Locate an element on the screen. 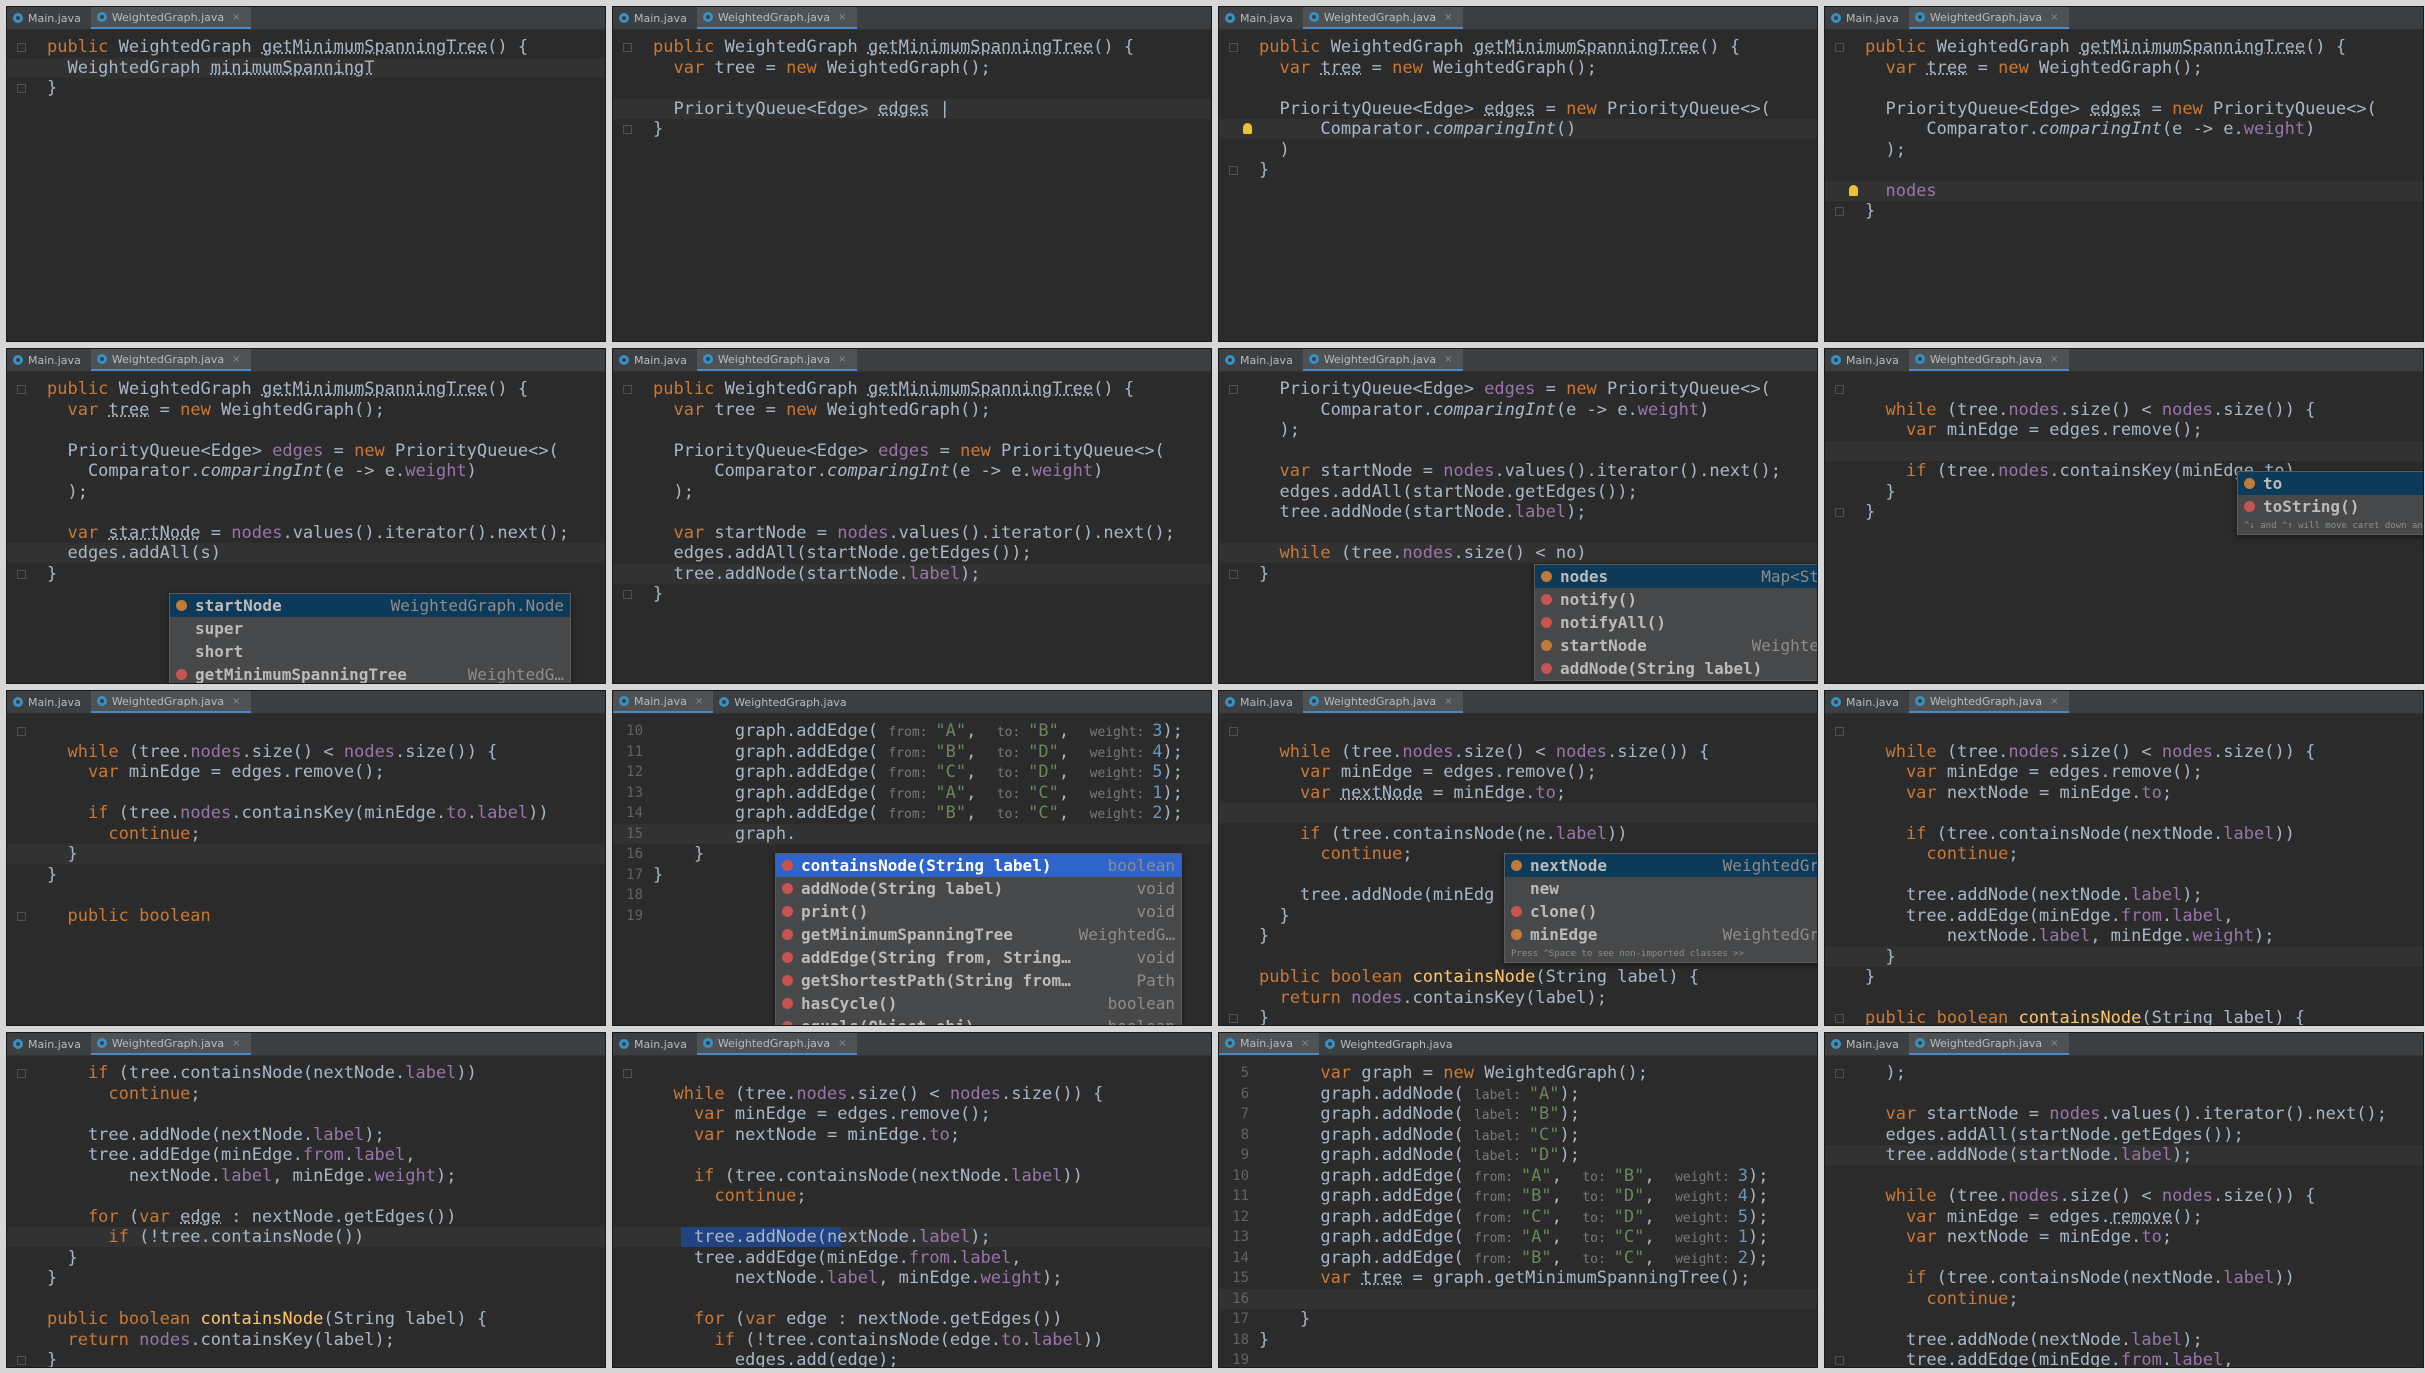 The height and width of the screenshot is (1373, 2425). completion-item: startNode Weighte is located at coordinates (1676, 645).